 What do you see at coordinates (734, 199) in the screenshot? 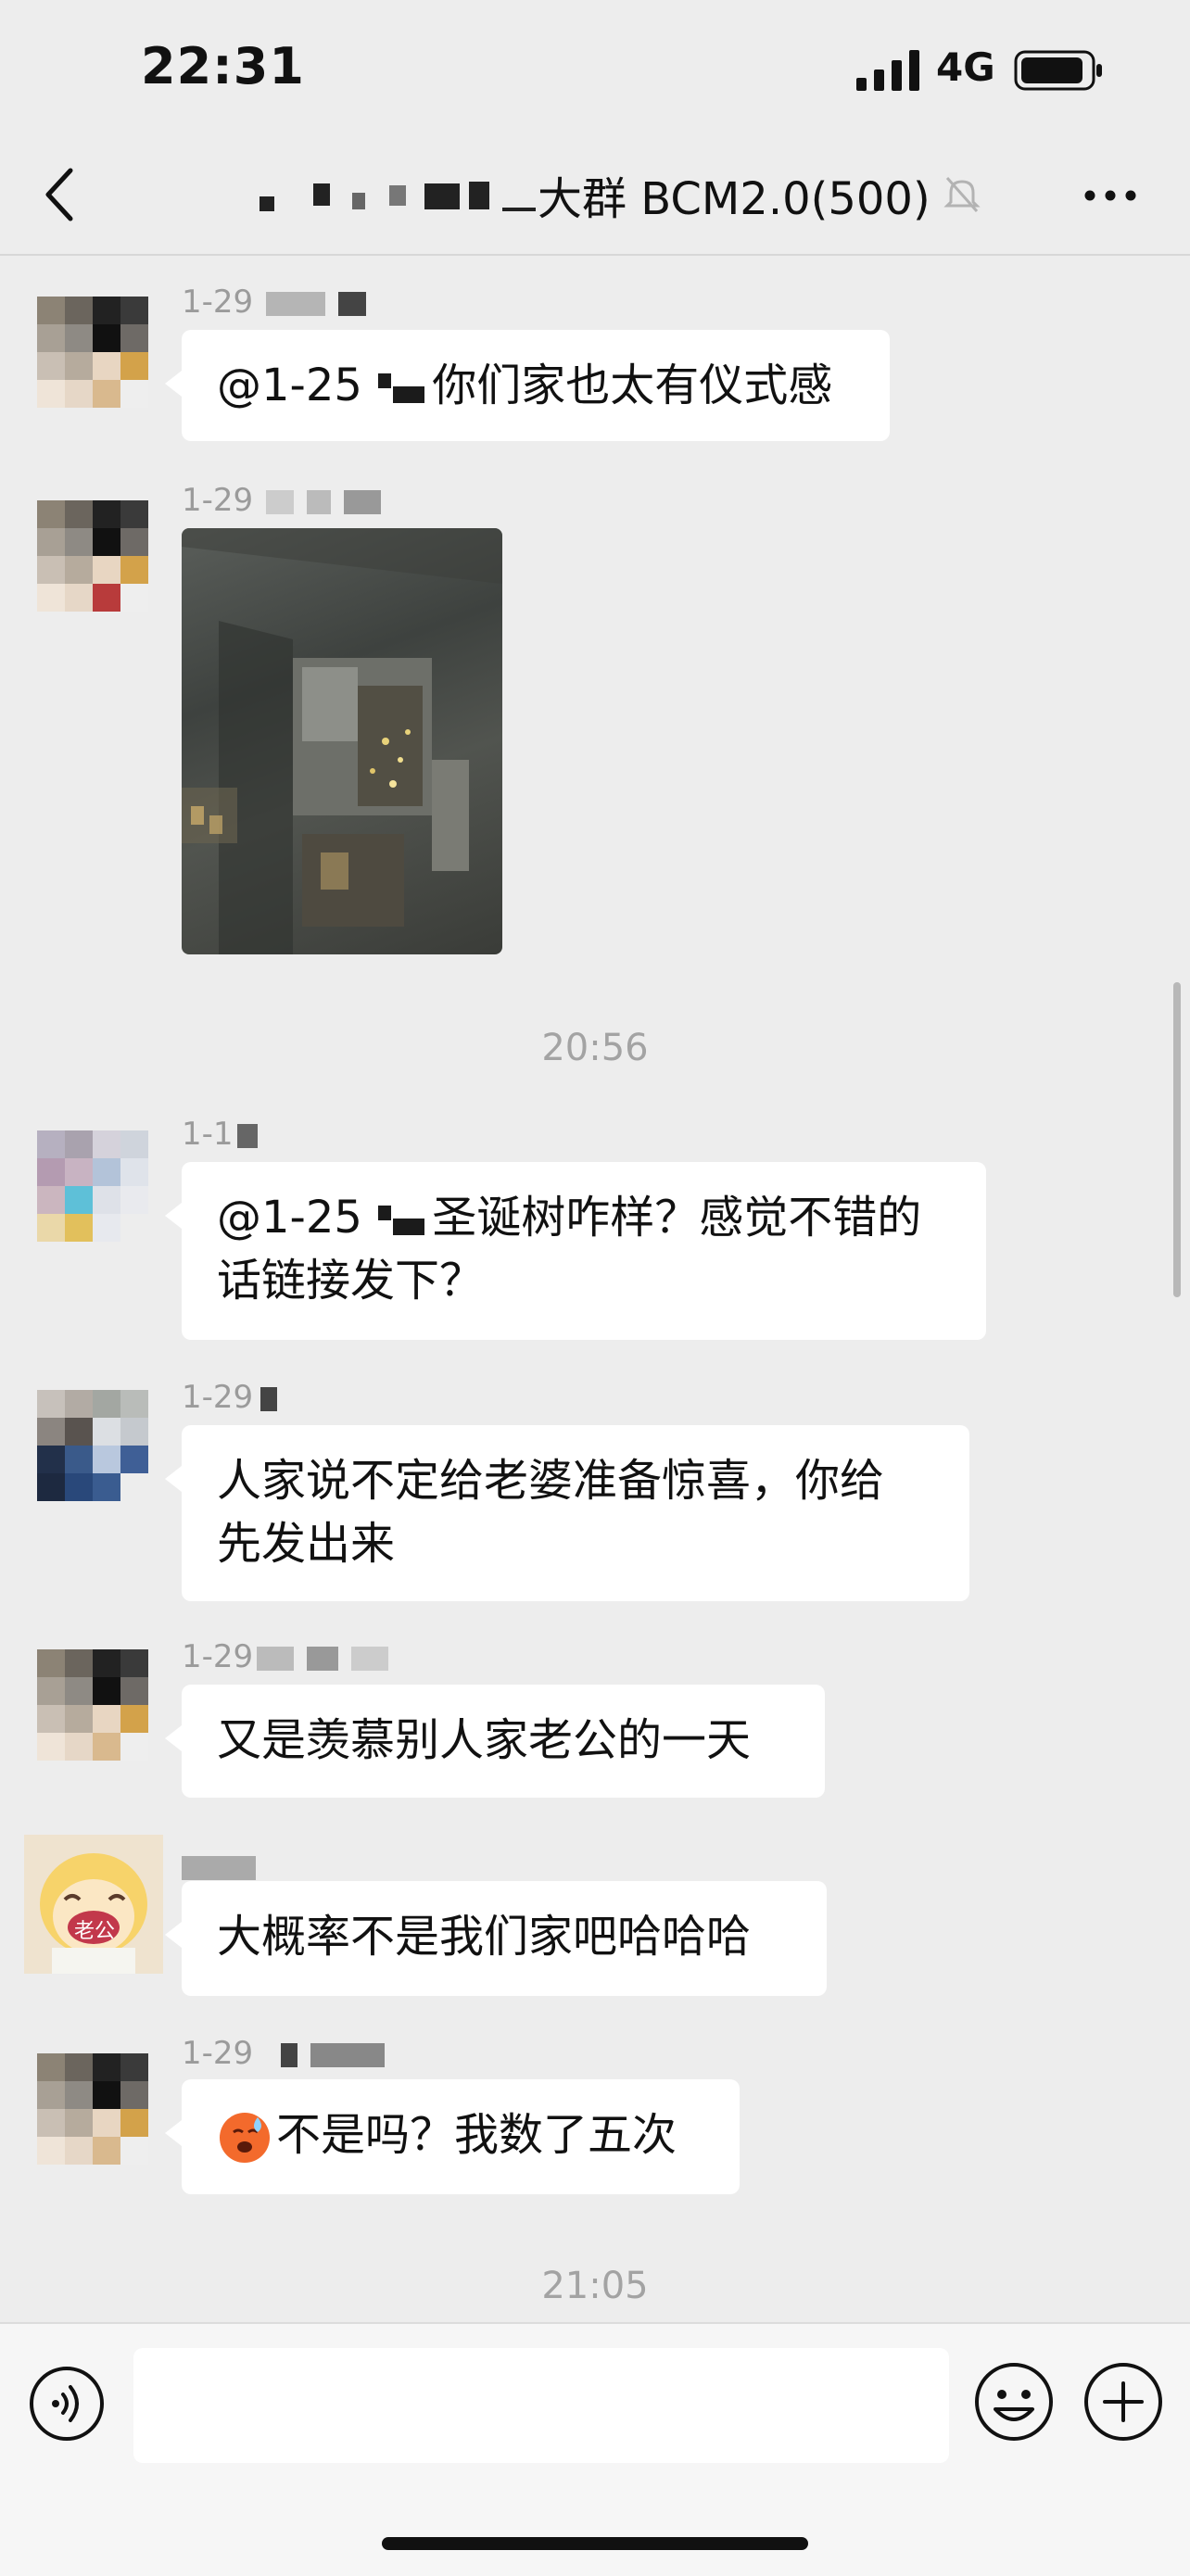
I see `chat-title-text: 大群 BCM2.0(500)` at bounding box center [734, 199].